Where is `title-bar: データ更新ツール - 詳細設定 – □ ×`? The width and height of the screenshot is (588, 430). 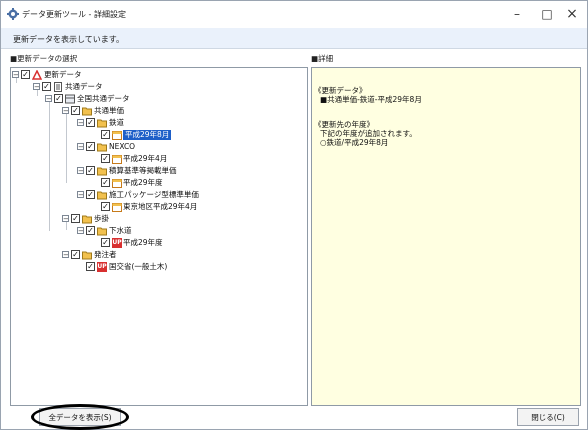 title-bar: データ更新ツール - 詳細設定 – □ × is located at coordinates (294, 14).